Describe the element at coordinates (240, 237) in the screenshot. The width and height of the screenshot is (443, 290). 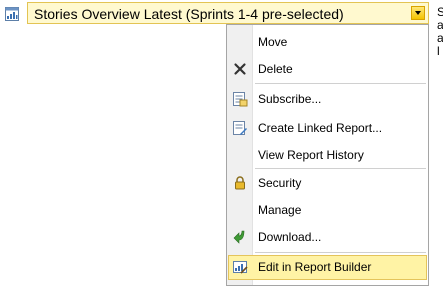
I see `download-arrow-icon` at that location.